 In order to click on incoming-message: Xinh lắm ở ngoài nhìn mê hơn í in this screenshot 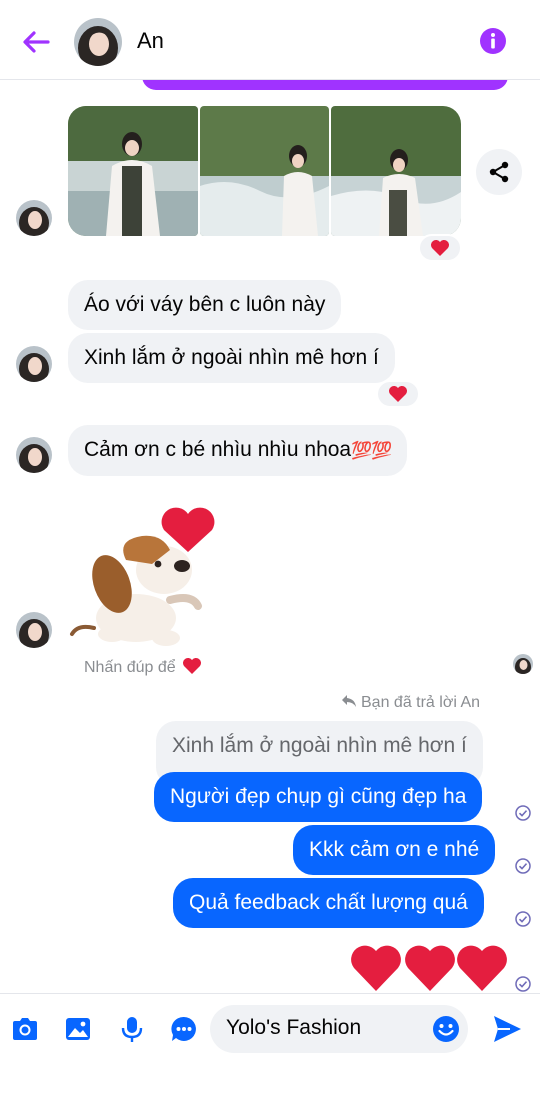, I will do `click(231, 358)`.